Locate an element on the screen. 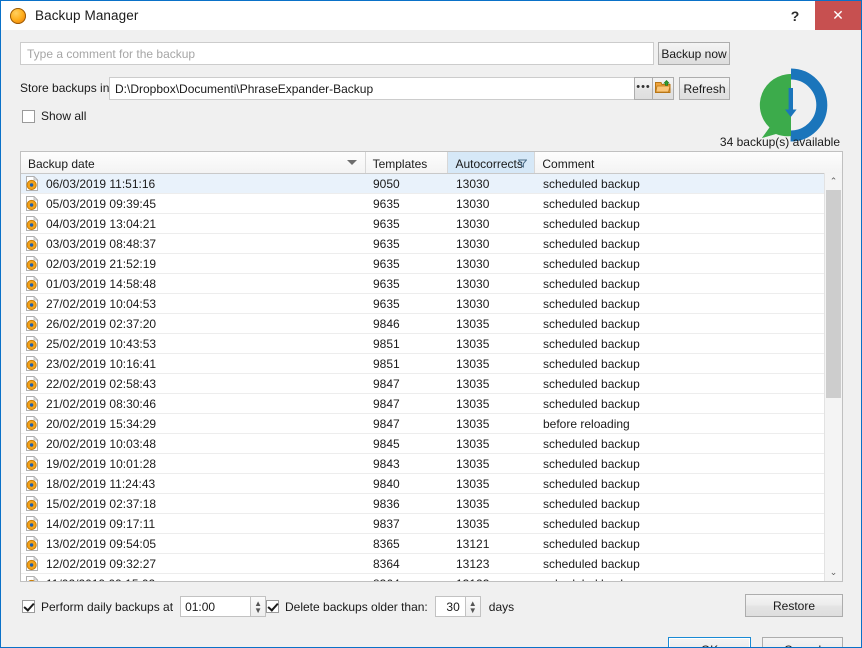 Image resolution: width=862 pixels, height=648 pixels. backup-path-input is located at coordinates (371, 88).